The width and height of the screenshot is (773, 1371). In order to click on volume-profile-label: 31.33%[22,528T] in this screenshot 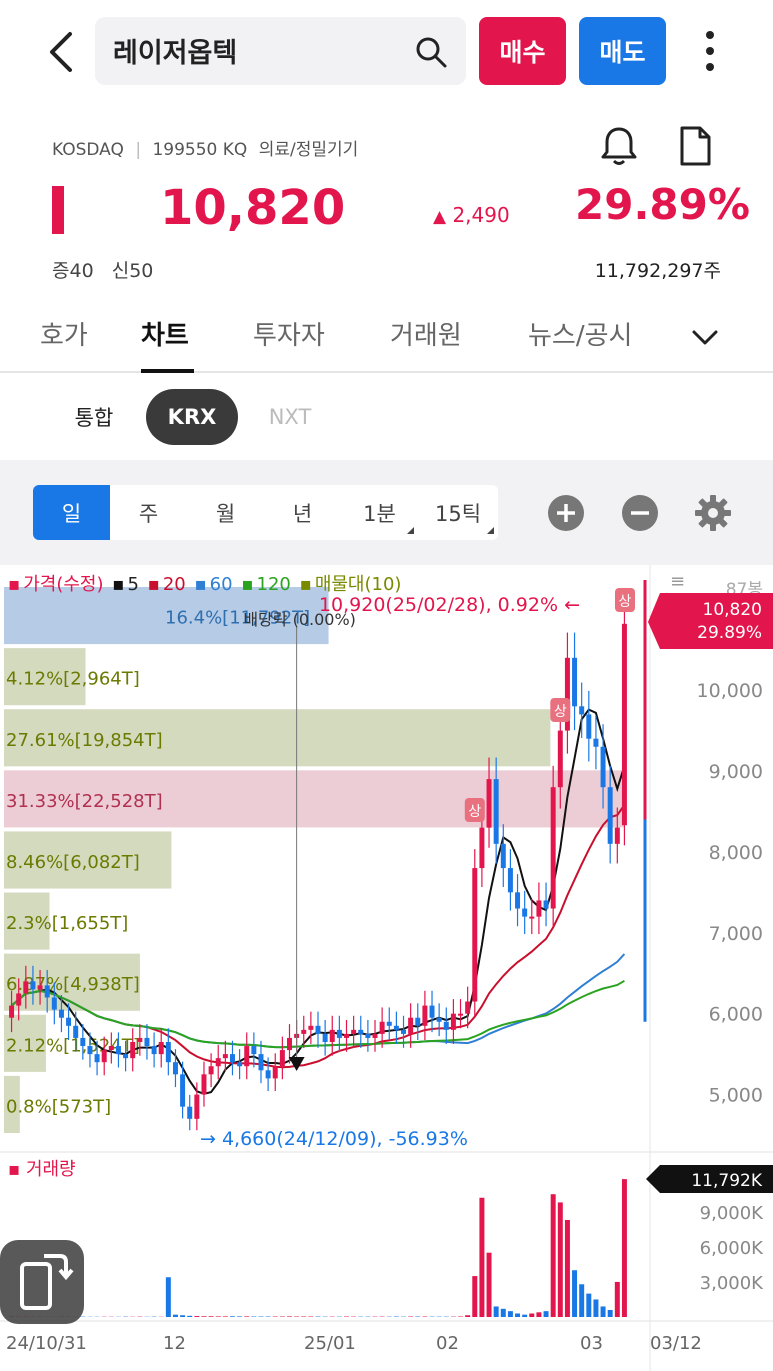, I will do `click(84, 801)`.